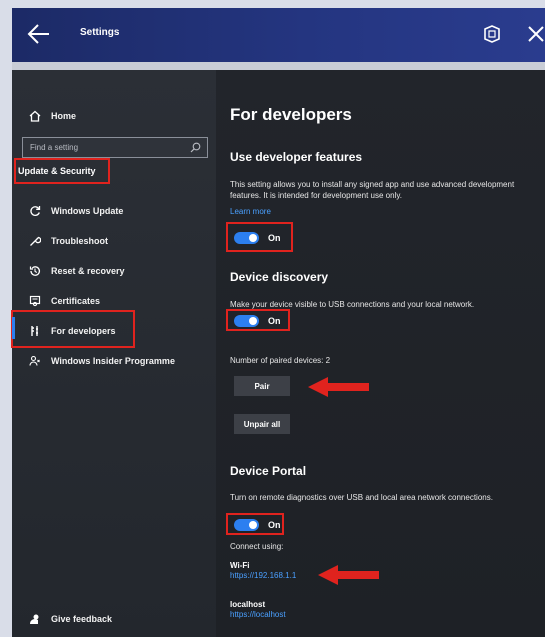  Describe the element at coordinates (35, 271) in the screenshot. I see `history-icon` at that location.